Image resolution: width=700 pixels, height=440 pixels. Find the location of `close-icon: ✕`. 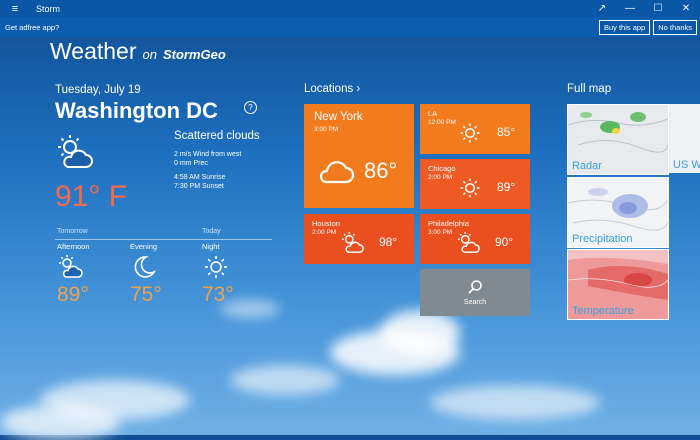

close-icon: ✕ is located at coordinates (686, 8).